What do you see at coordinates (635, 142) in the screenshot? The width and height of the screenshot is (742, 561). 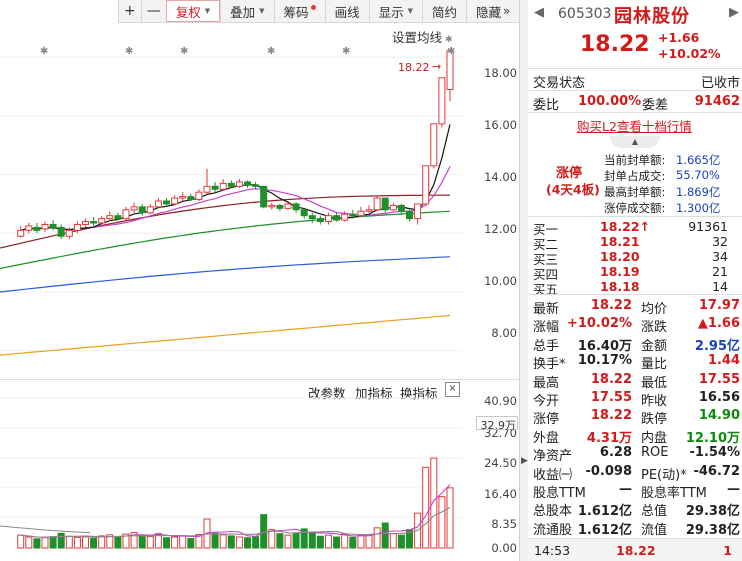 I see `collapse-tab-icon: ▲` at bounding box center [635, 142].